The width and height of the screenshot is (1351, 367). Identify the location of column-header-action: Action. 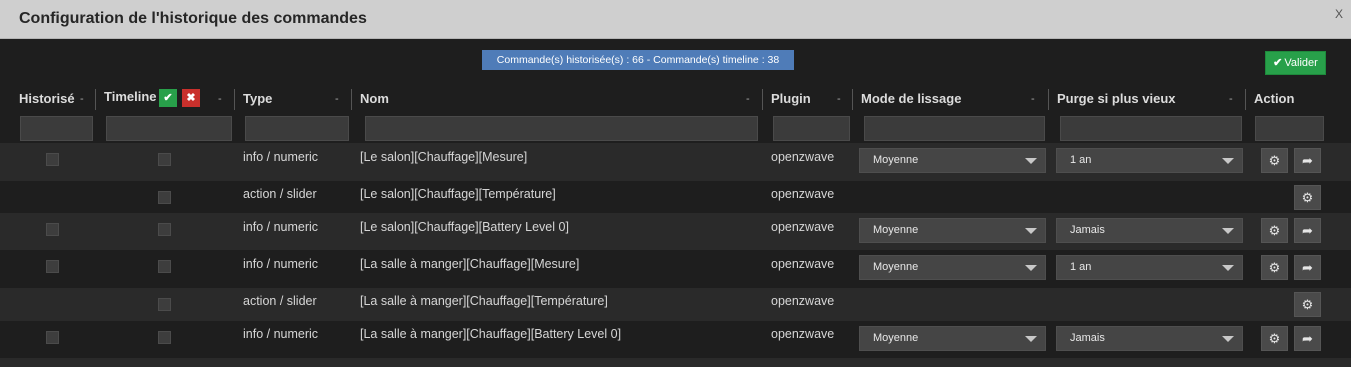
(1274, 98).